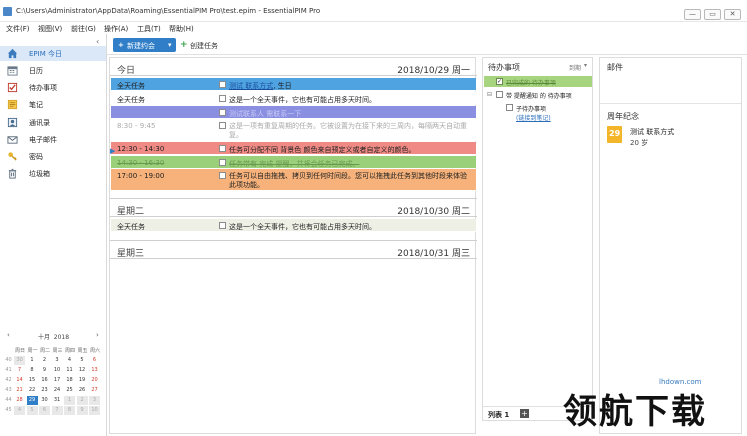  I want to click on sidebar-item-trash: 垃圾箱, so click(53, 173).